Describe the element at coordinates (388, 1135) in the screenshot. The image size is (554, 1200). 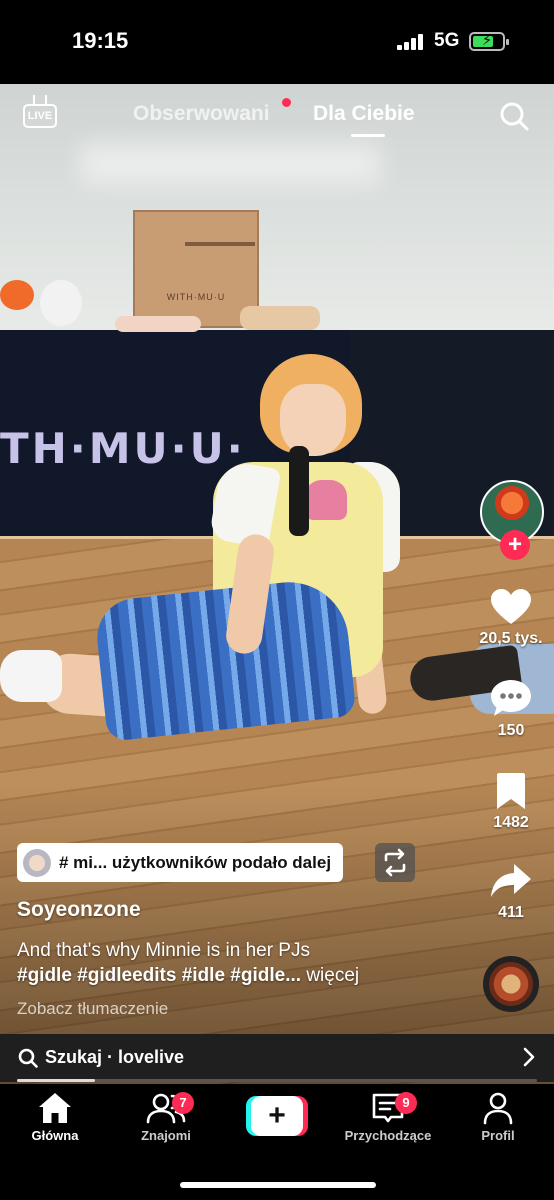
I see `nav-inbox-label: Przychodzące` at that location.